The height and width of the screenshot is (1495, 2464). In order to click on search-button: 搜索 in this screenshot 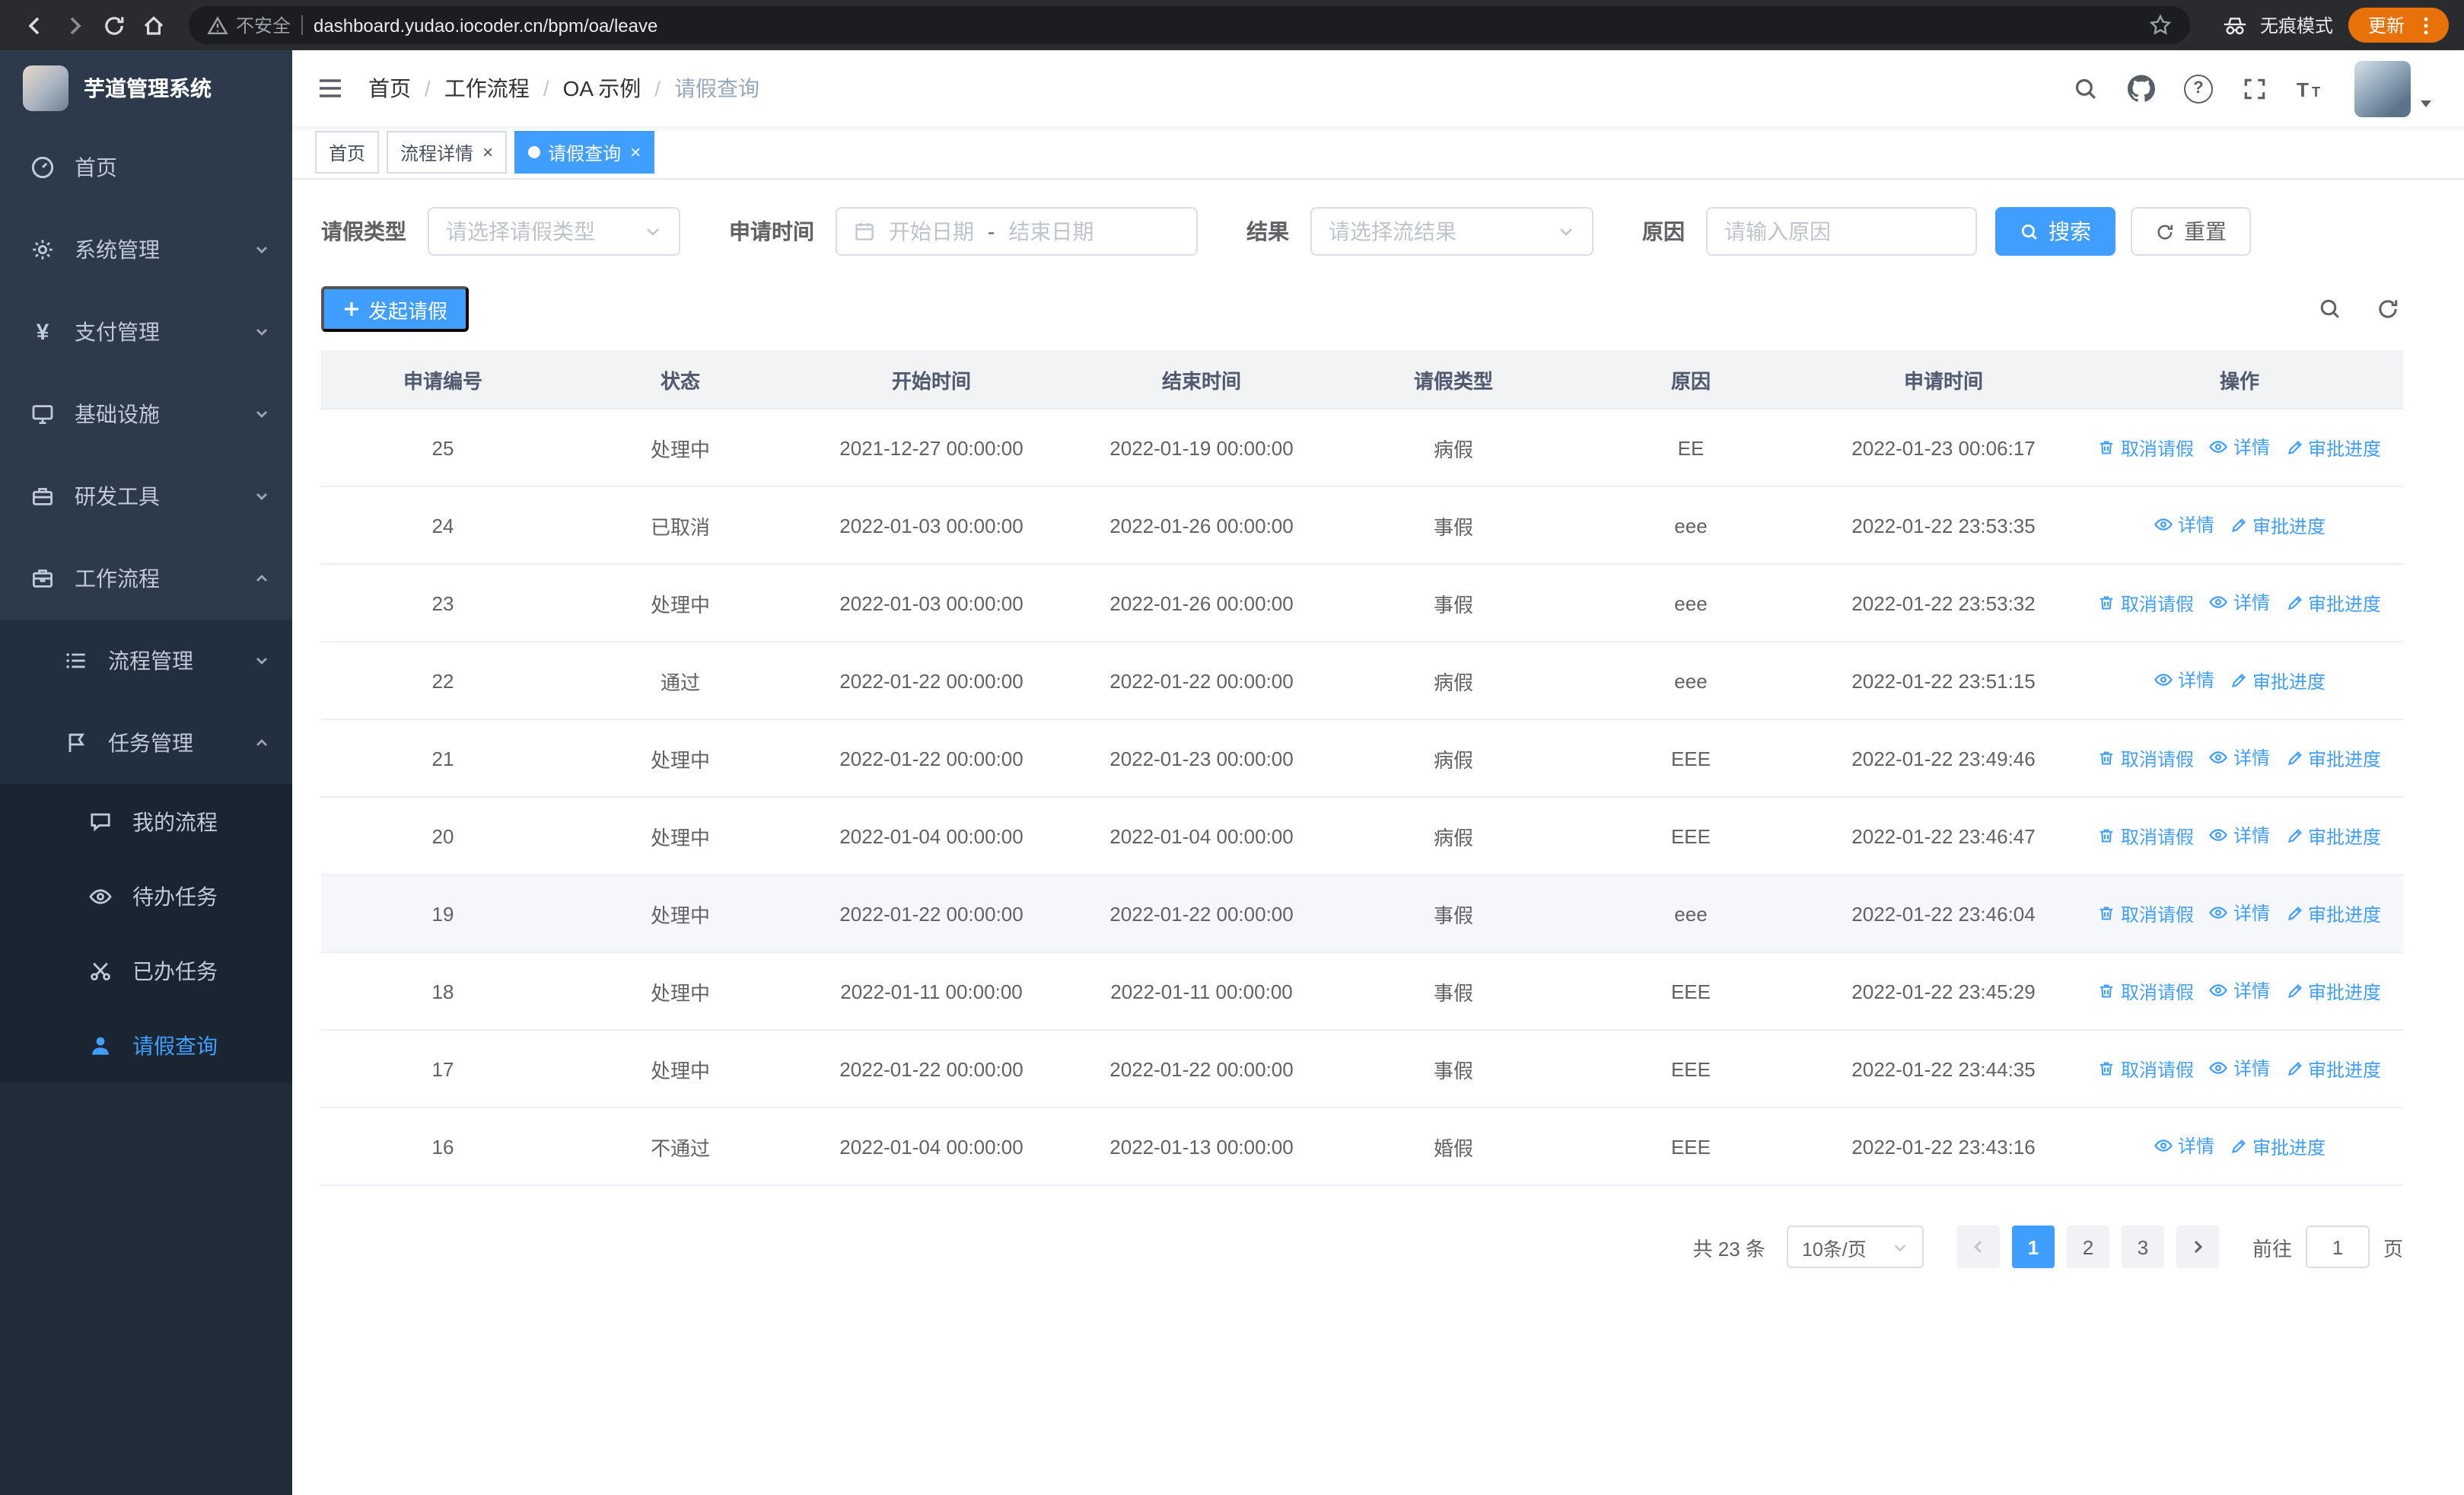, I will do `click(2055, 231)`.